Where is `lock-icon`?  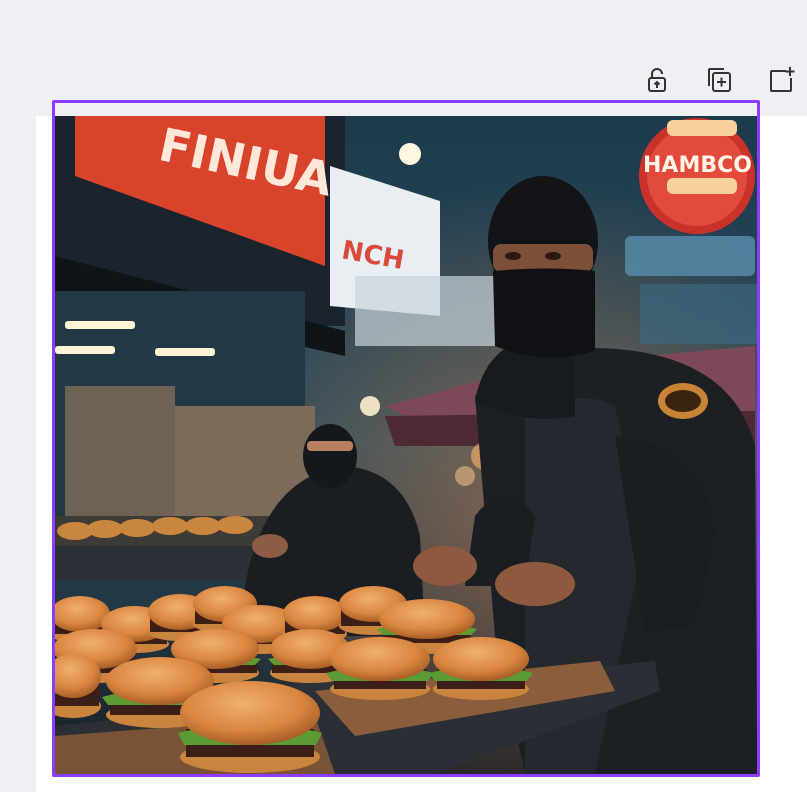 lock-icon is located at coordinates (657, 80).